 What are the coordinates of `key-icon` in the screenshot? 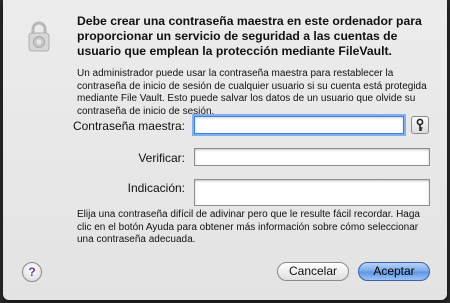 It's located at (420, 124).